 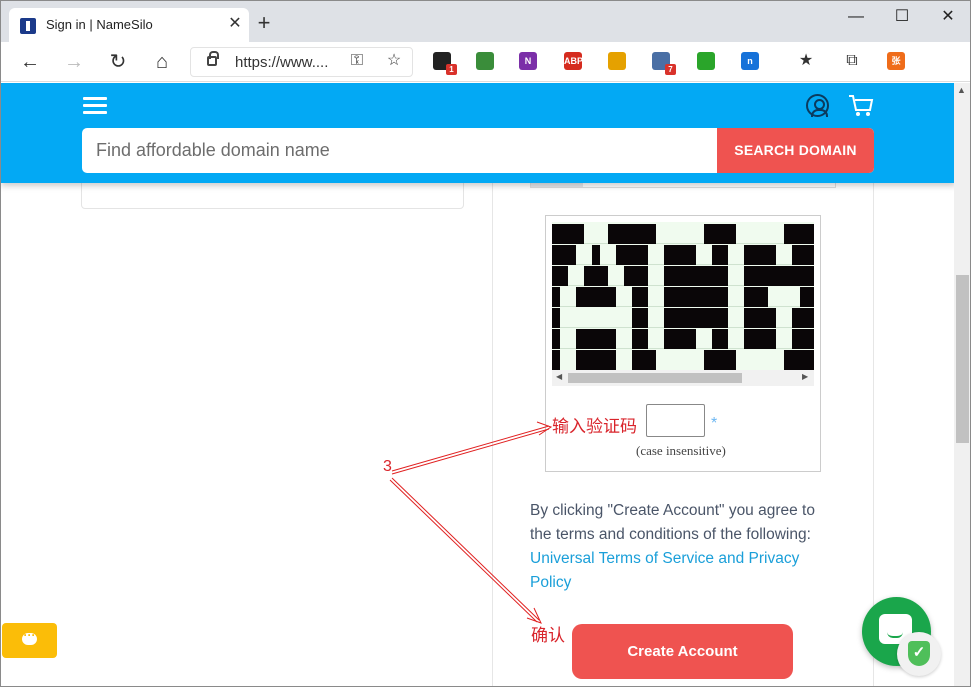 I want to click on tv-icon, so click(x=706, y=61).